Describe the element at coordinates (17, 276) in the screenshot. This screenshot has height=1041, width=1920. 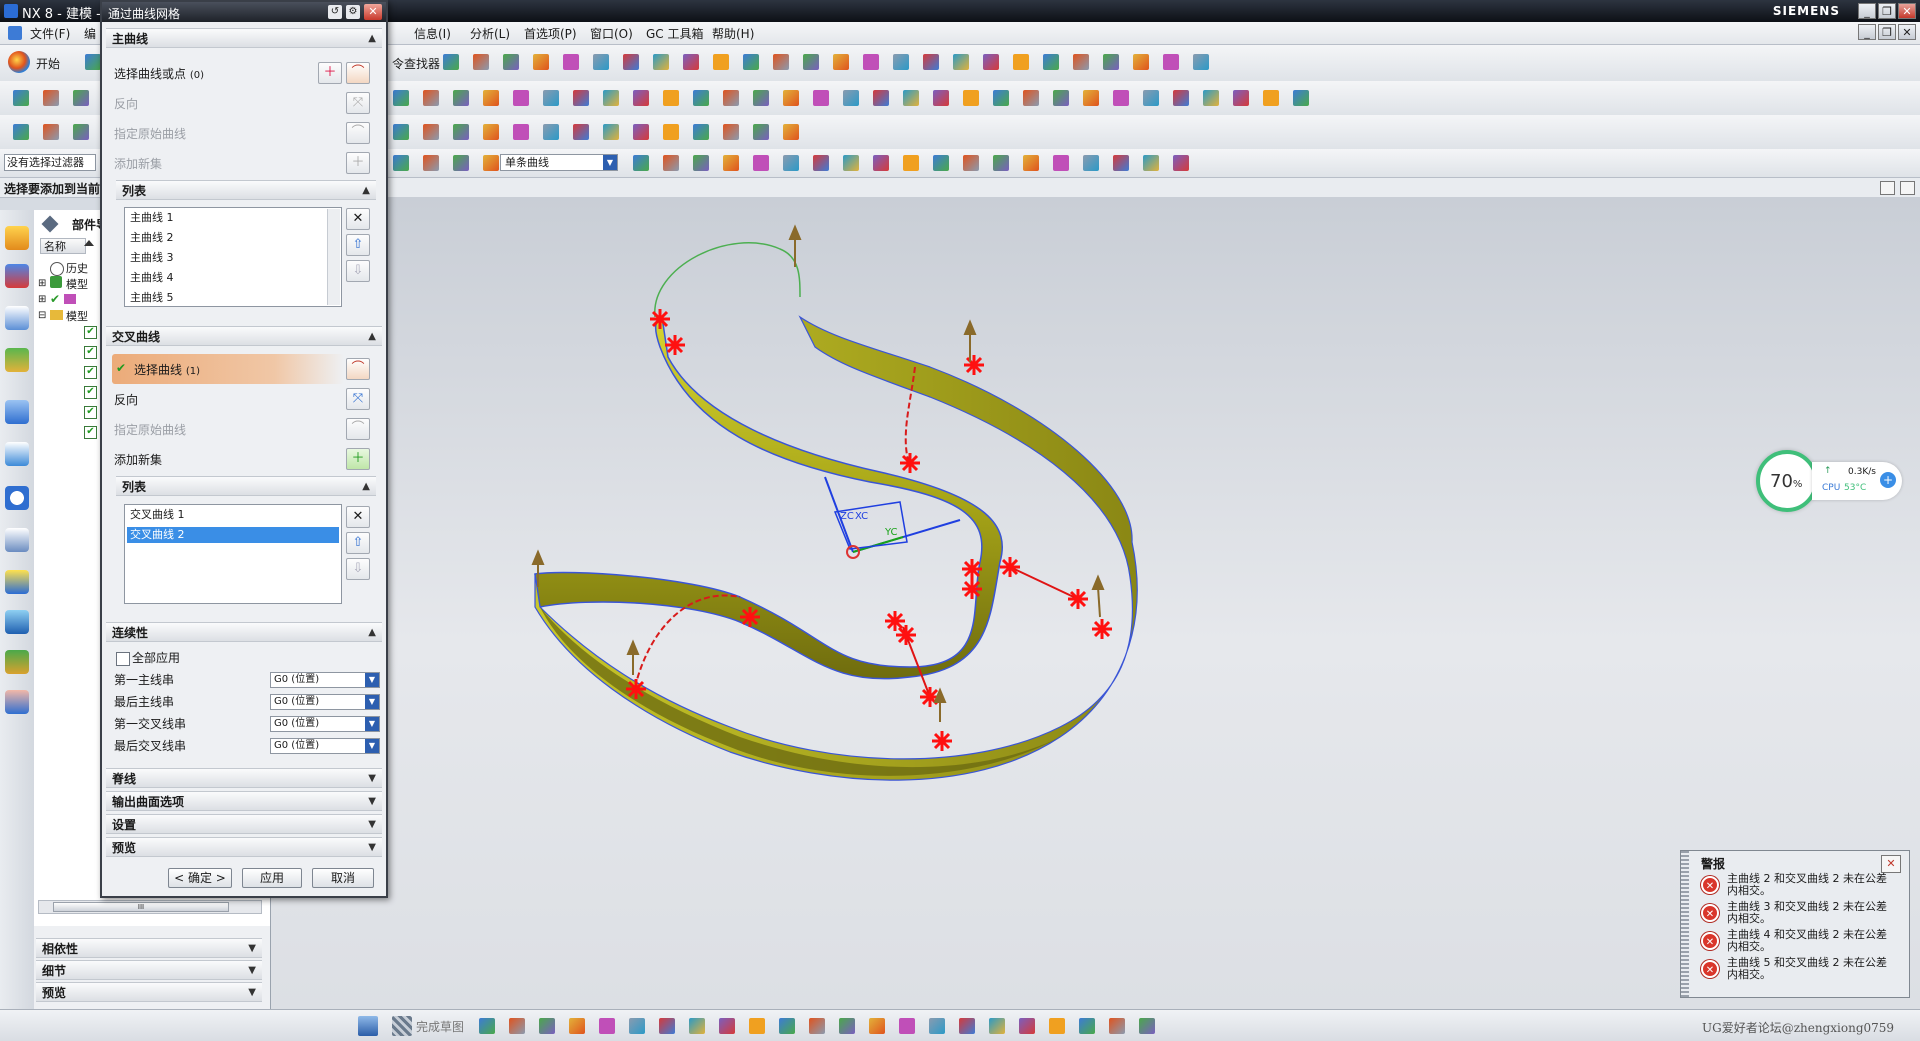
I see `constraint-navigator-icon` at that location.